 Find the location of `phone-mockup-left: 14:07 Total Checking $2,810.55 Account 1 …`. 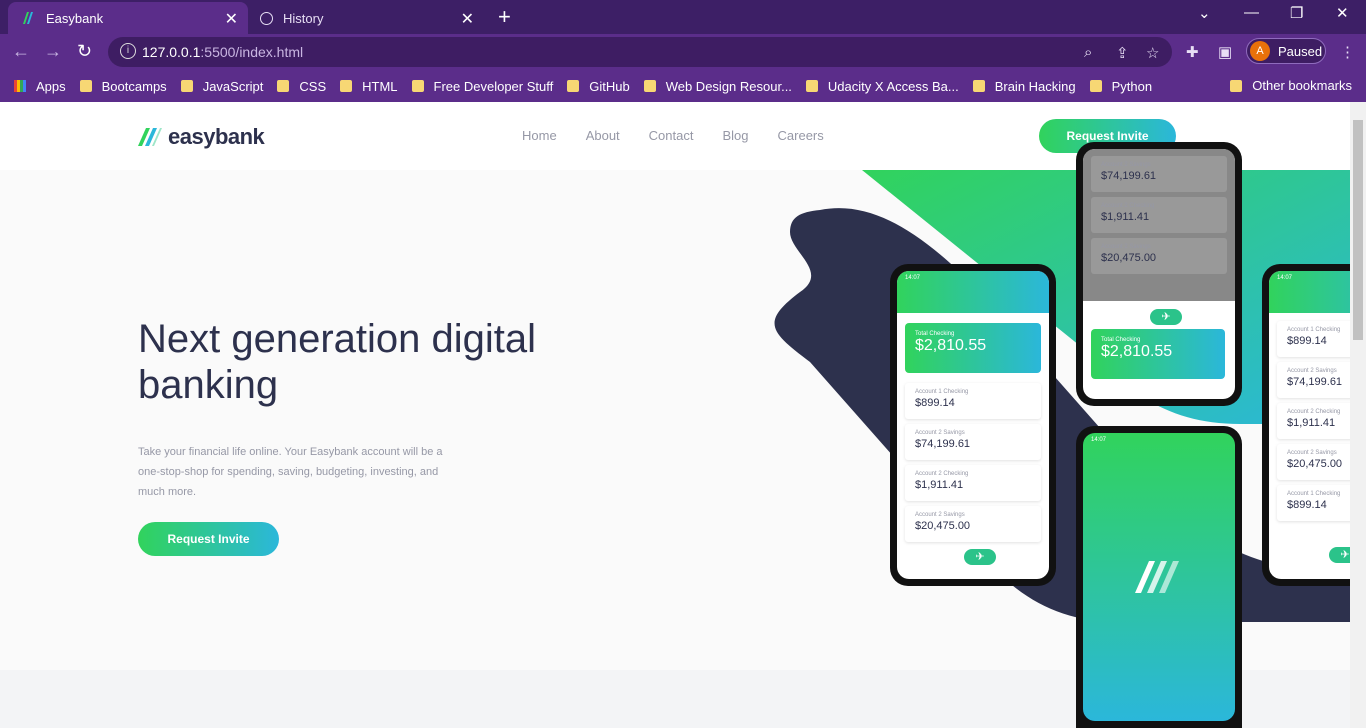

phone-mockup-left: 14:07 Total Checking $2,810.55 Account 1 … is located at coordinates (973, 425).